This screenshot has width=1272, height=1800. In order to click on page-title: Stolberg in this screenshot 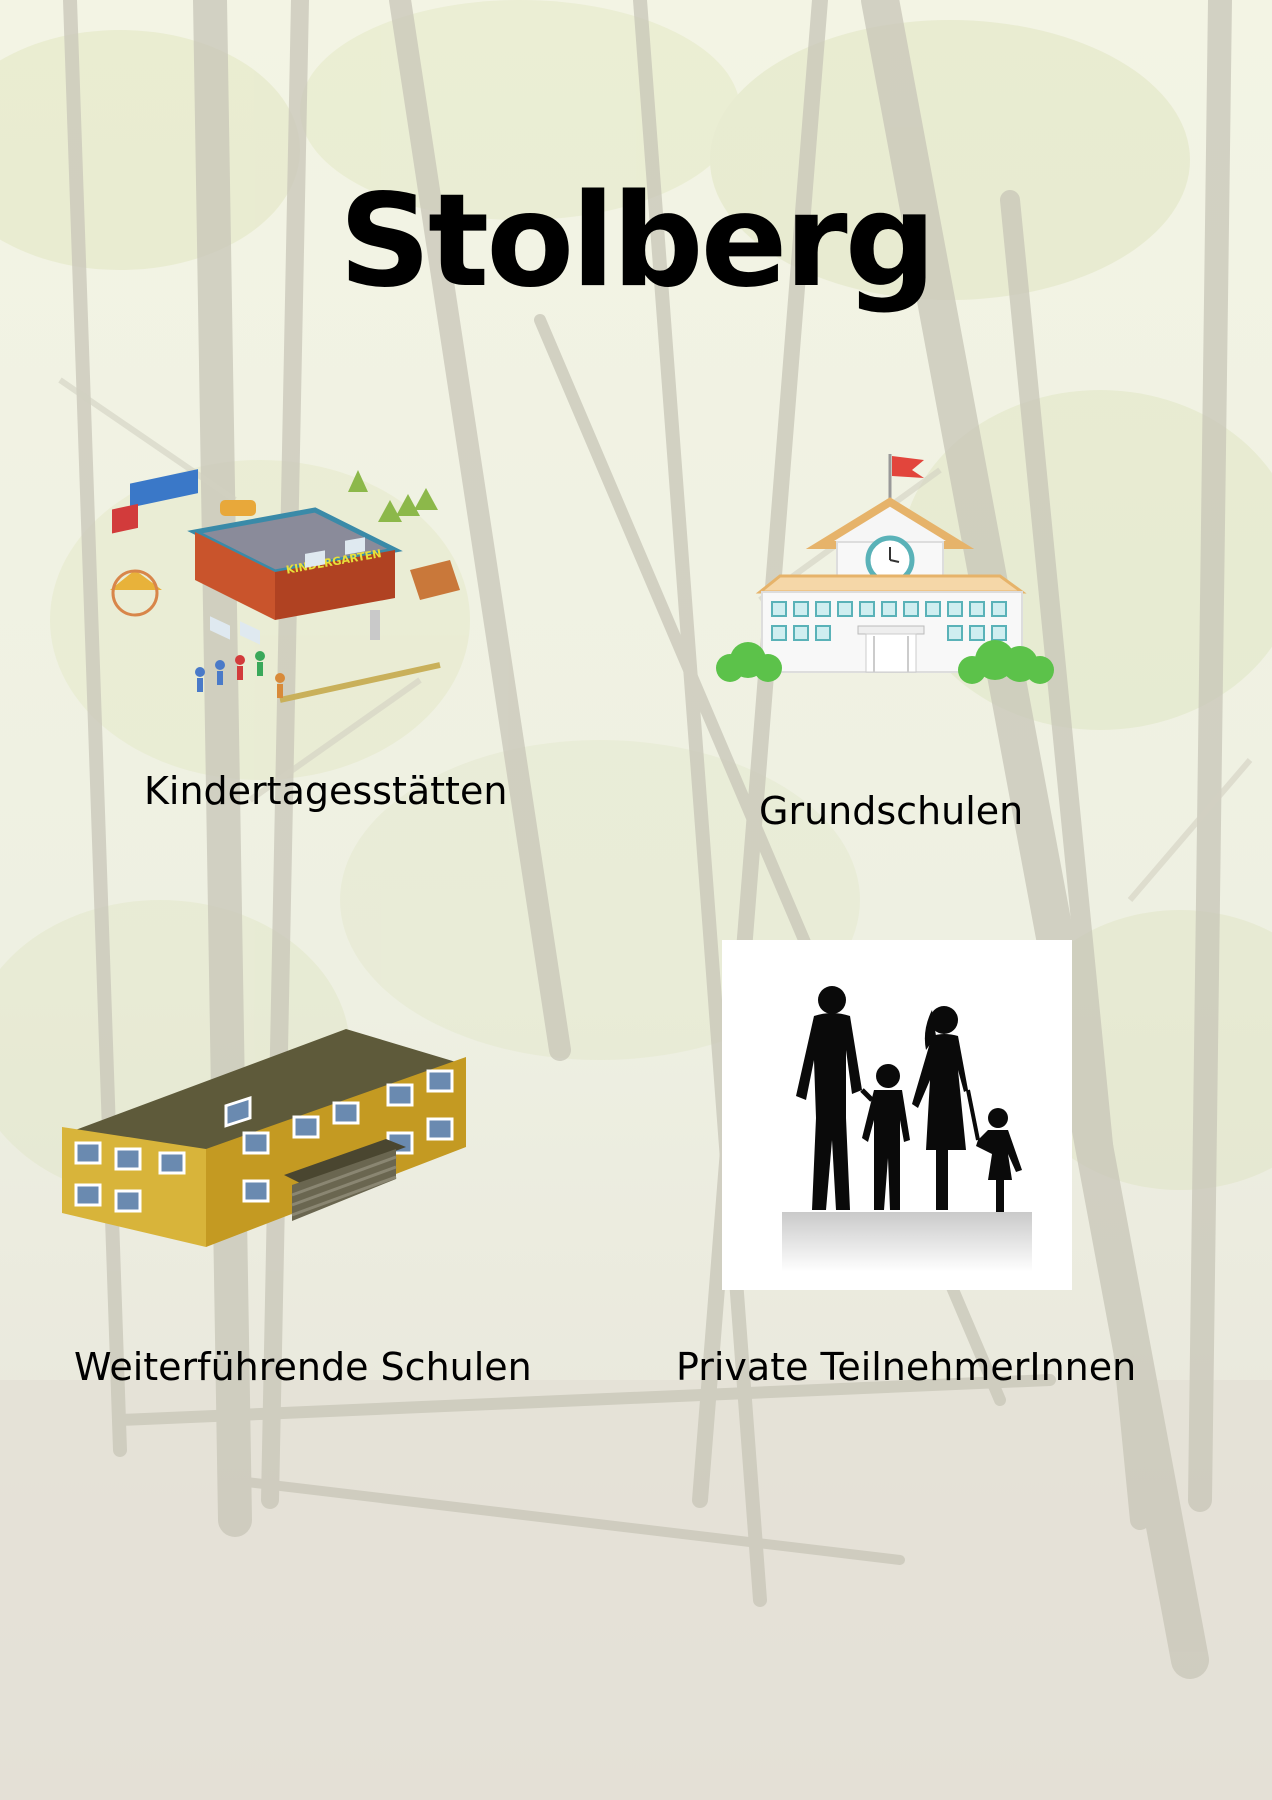, I will do `click(637, 241)`.